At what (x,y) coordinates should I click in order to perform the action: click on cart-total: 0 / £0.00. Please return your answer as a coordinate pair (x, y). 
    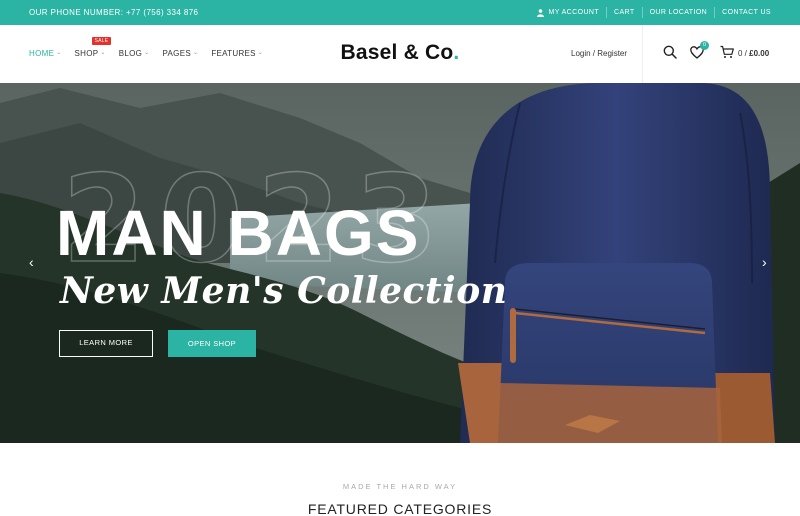
    Looking at the image, I should click on (753, 53).